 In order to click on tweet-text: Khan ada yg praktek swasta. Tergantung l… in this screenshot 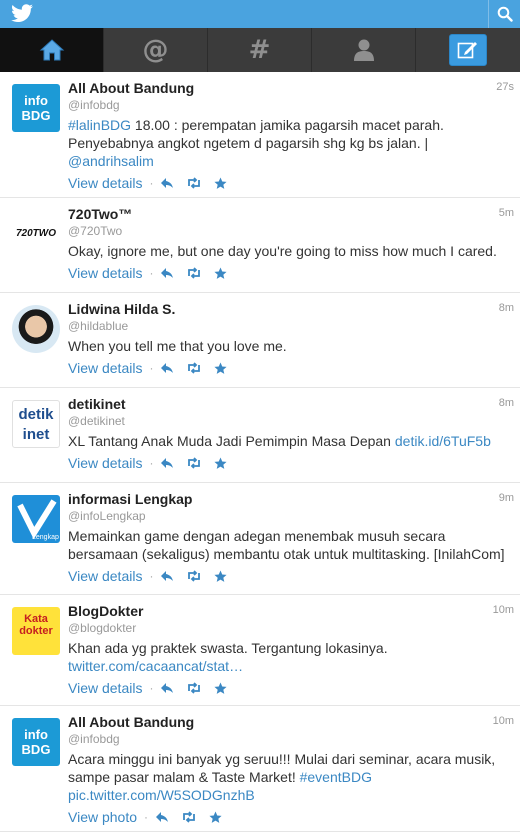, I will do `click(291, 657)`.